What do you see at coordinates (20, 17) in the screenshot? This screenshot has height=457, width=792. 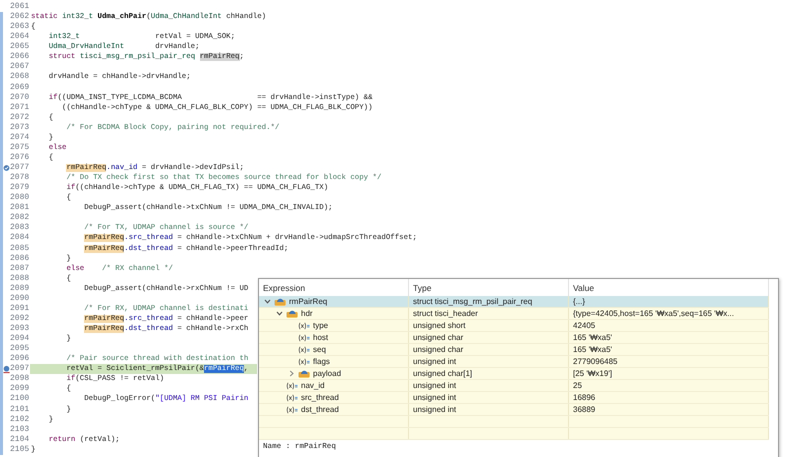 I see `line-number: 2062` at bounding box center [20, 17].